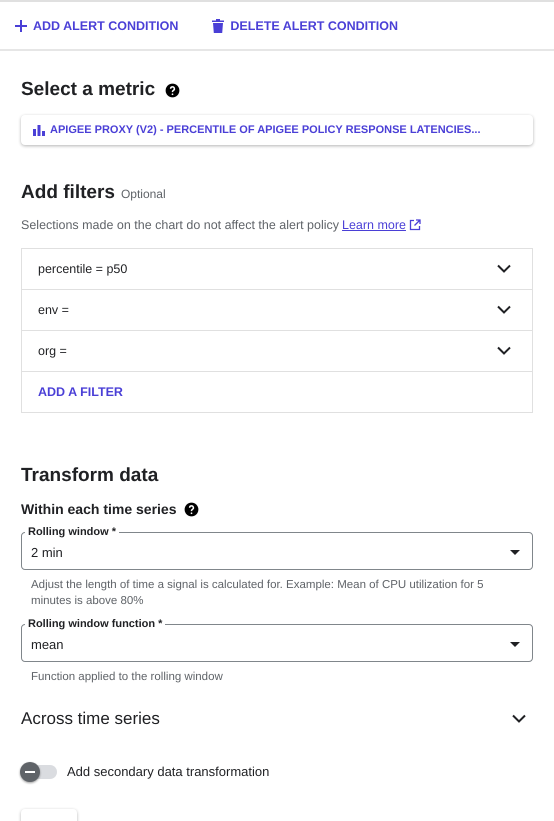 The height and width of the screenshot is (821, 554). I want to click on filter-label: percentile = p50, so click(83, 269).